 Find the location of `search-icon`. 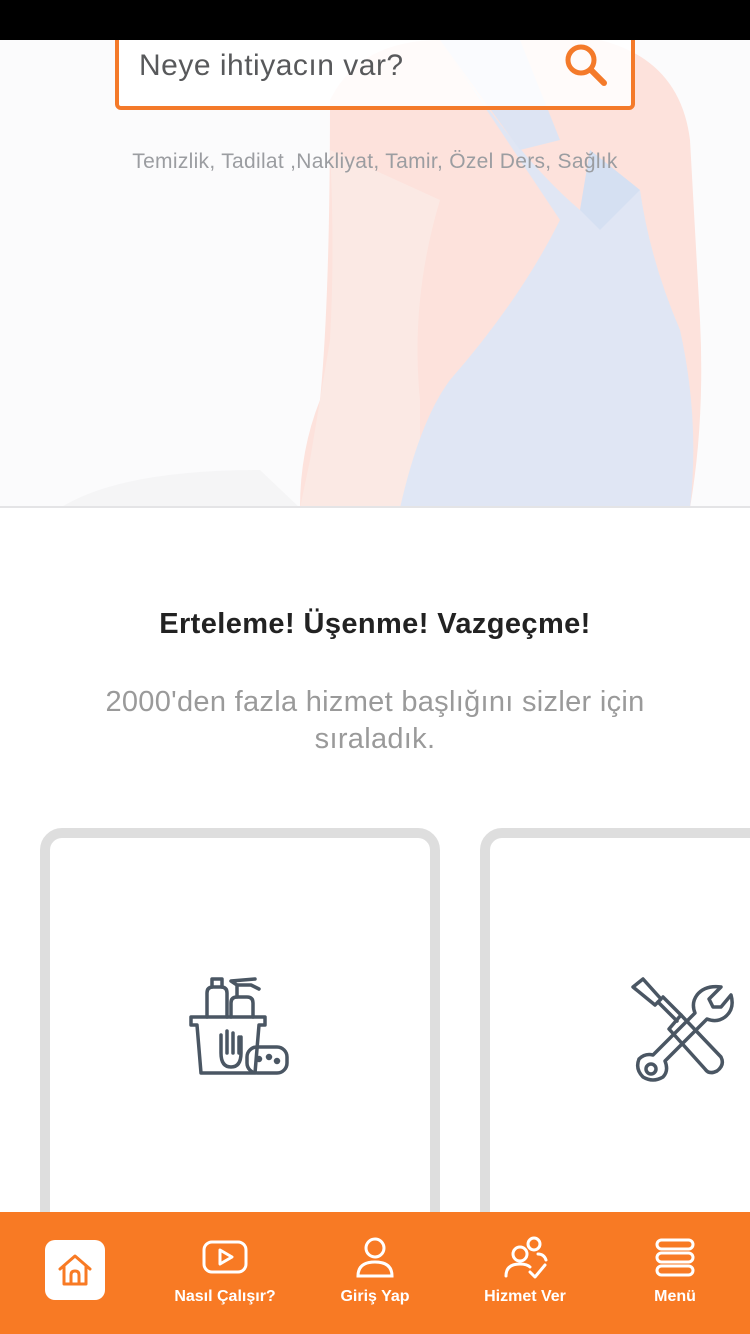

search-icon is located at coordinates (586, 65).